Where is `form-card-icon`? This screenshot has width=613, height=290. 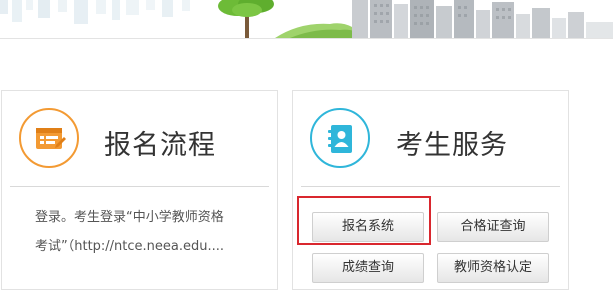
form-card-icon is located at coordinates (49, 138).